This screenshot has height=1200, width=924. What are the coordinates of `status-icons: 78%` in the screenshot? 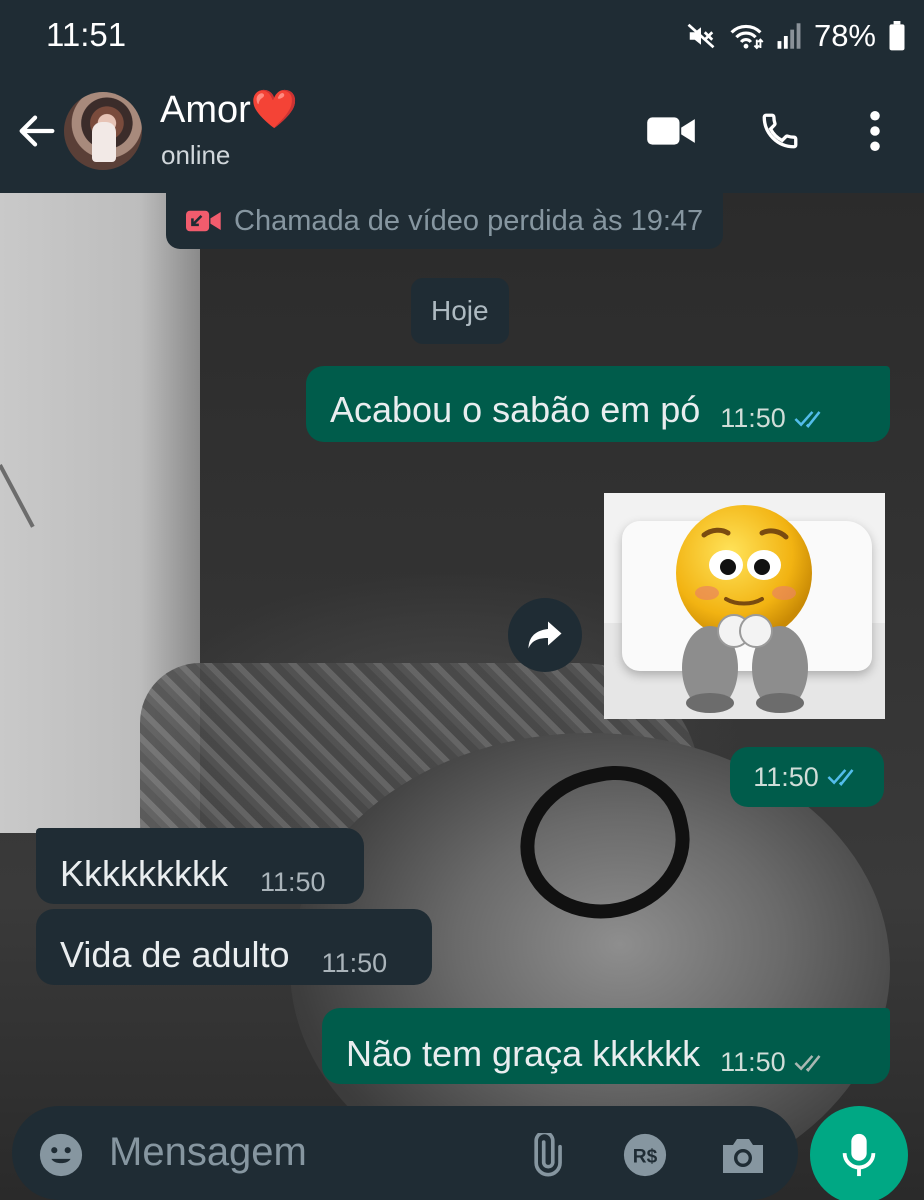 It's located at (796, 36).